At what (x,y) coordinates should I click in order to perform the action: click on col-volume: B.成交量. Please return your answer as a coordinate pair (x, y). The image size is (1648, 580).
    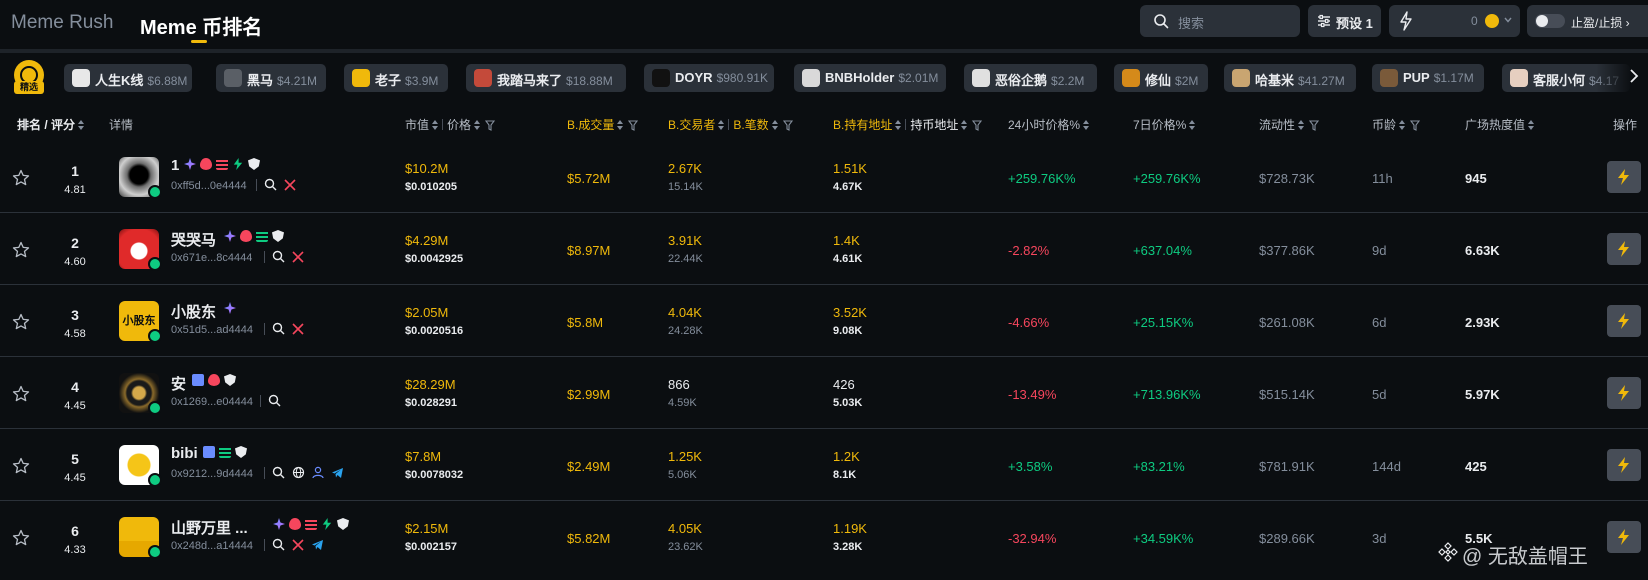
    Looking at the image, I should click on (603, 124).